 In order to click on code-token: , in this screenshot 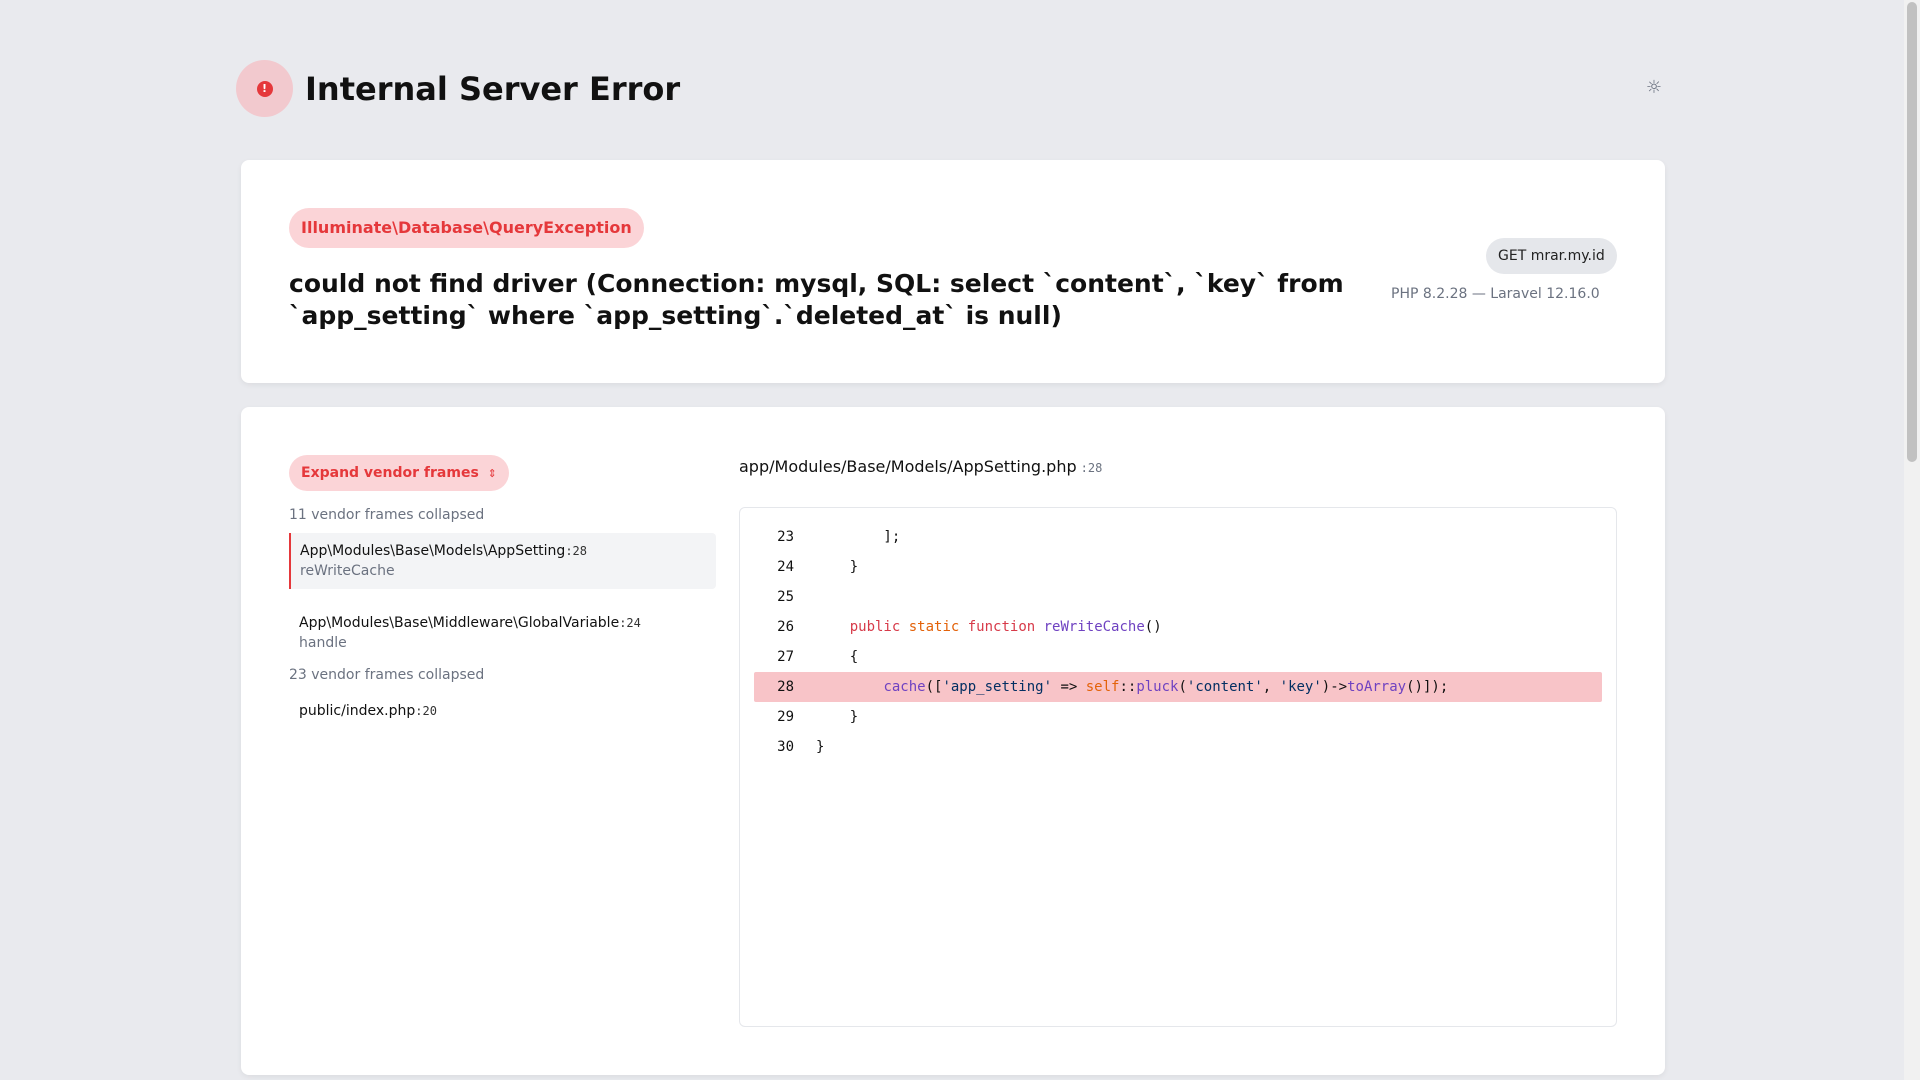, I will do `click(1271, 687)`.